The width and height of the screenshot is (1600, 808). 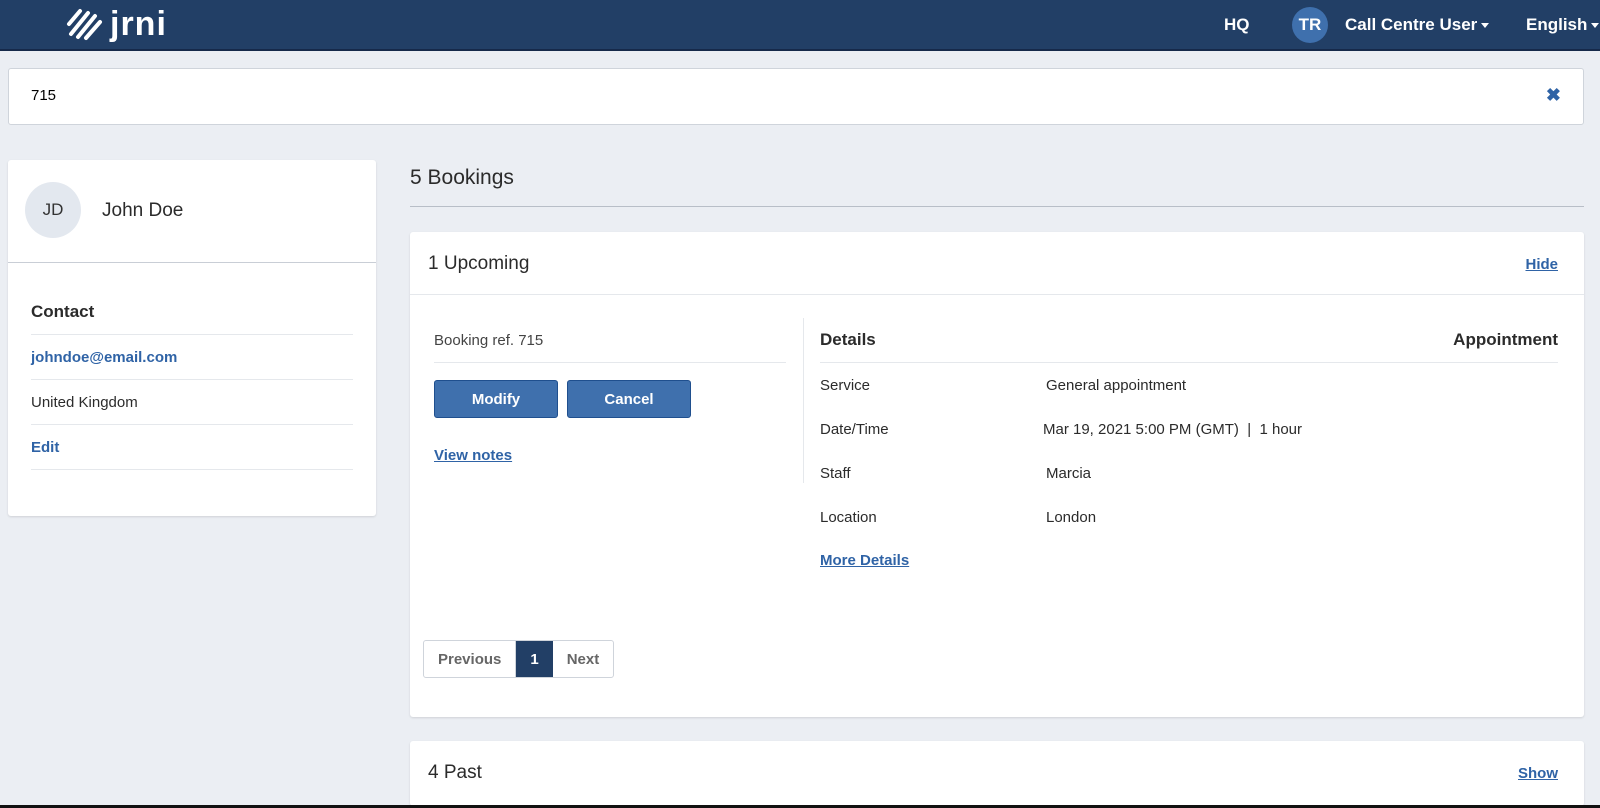 I want to click on past-card: 4 Past Show, so click(x=997, y=773).